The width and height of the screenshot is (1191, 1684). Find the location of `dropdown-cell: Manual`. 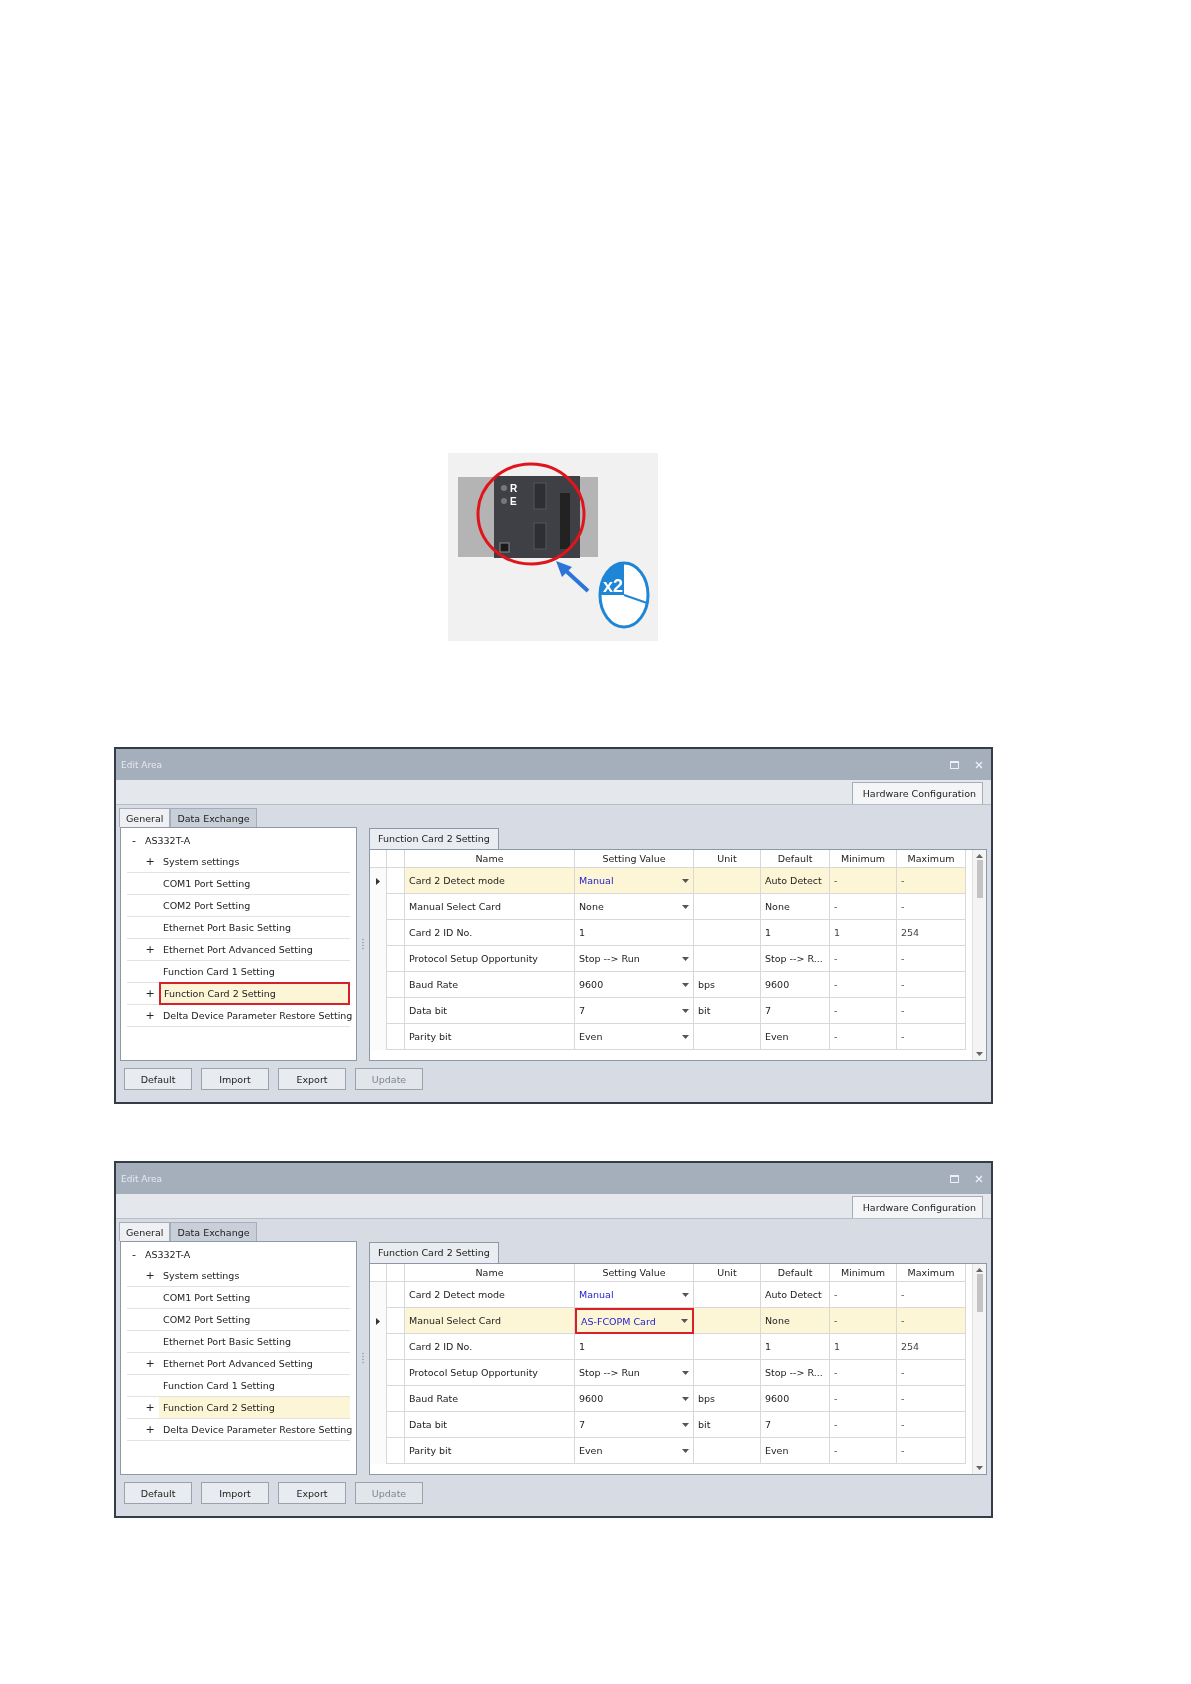

dropdown-cell: Manual is located at coordinates (634, 881).